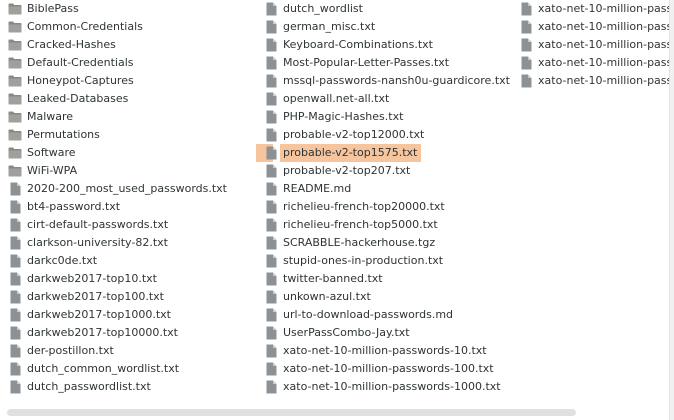  I want to click on file-item: UserPassCombo-Jay.txt, so click(392, 333).